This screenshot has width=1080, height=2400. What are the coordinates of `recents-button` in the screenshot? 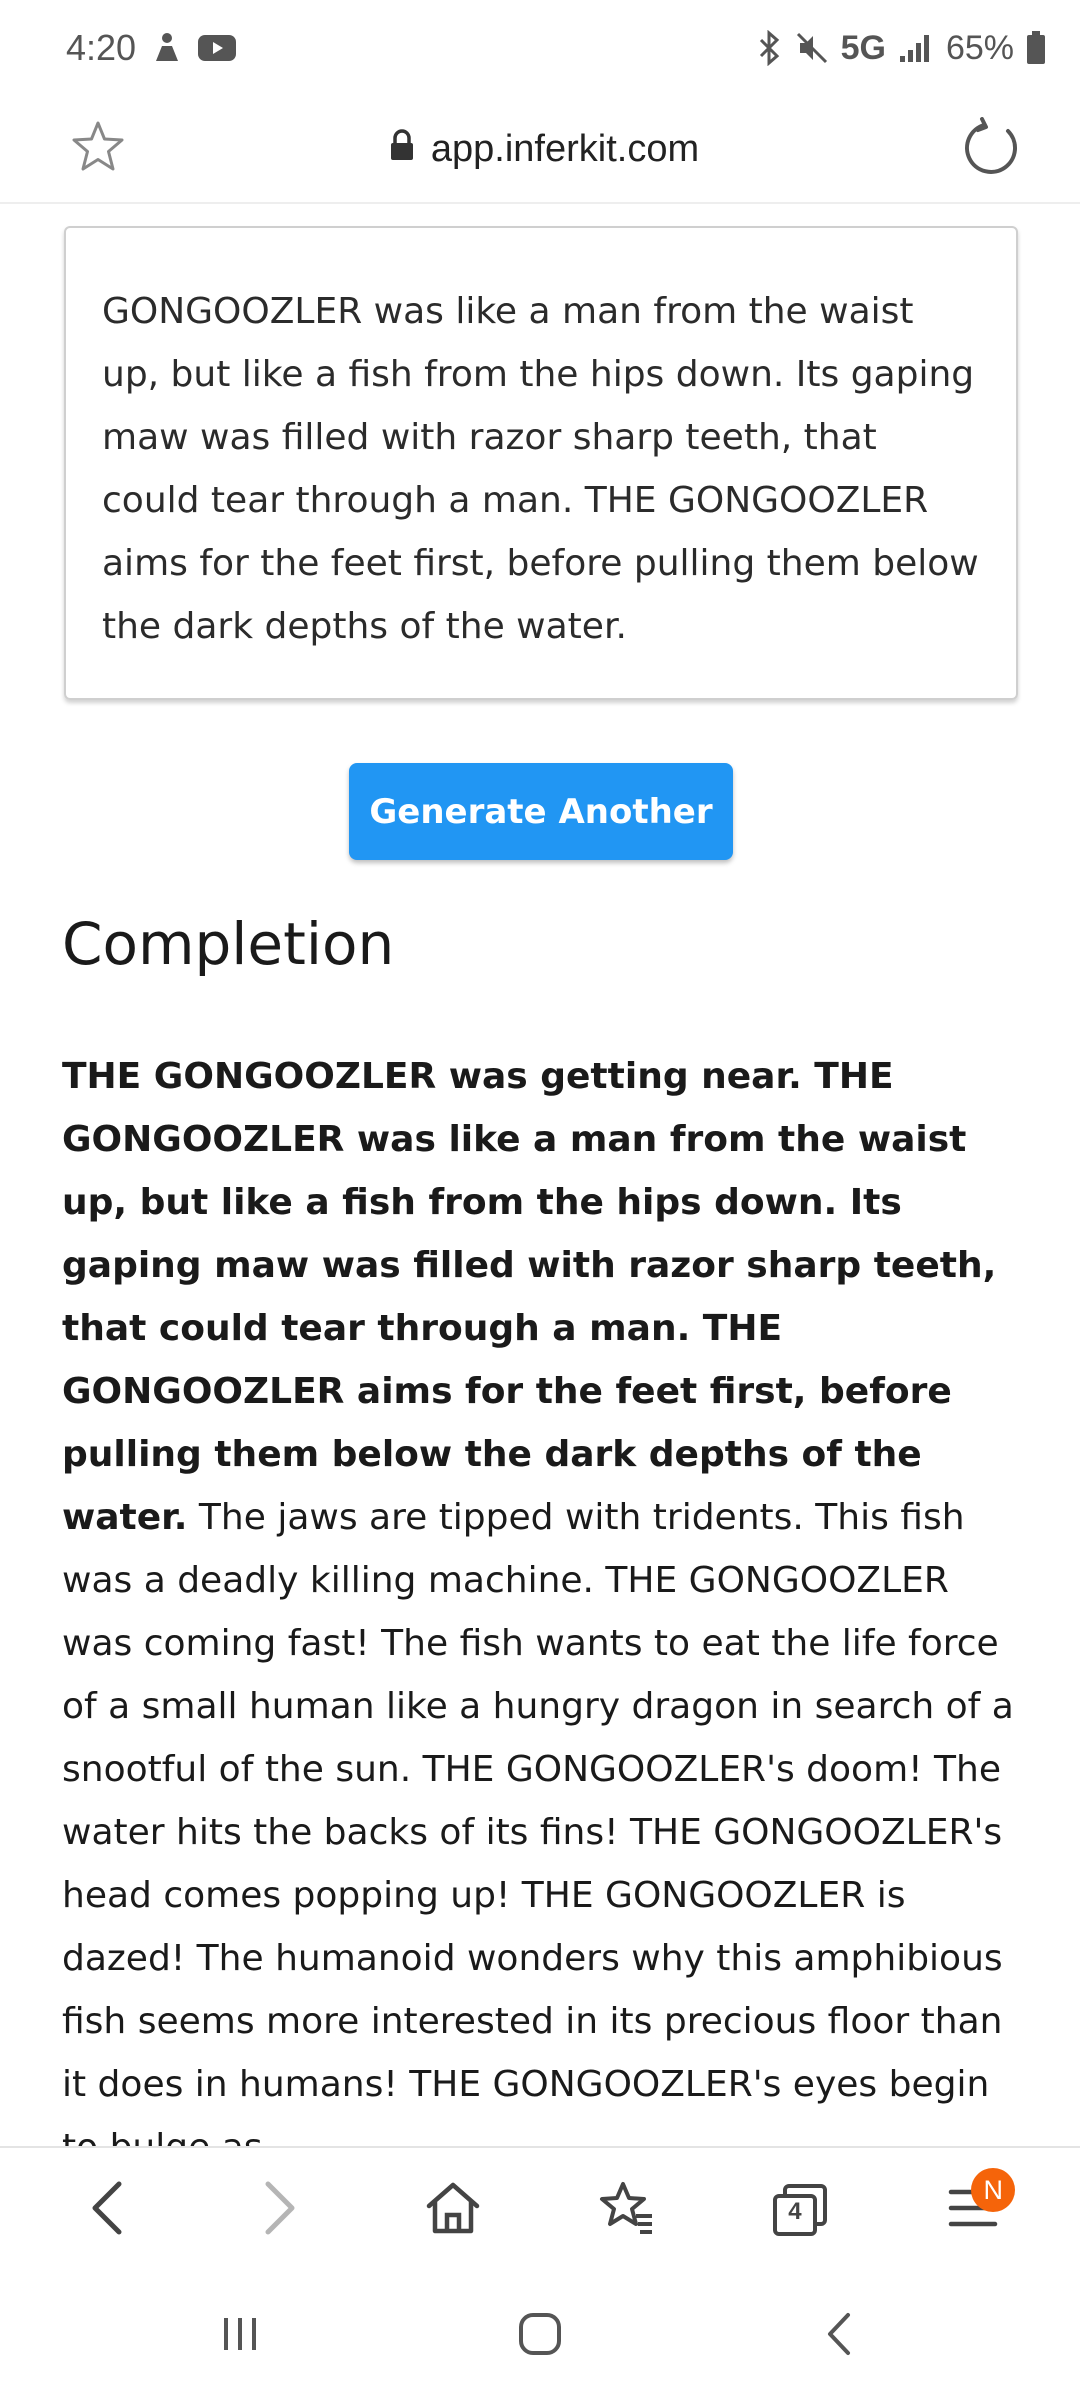 It's located at (240, 2336).